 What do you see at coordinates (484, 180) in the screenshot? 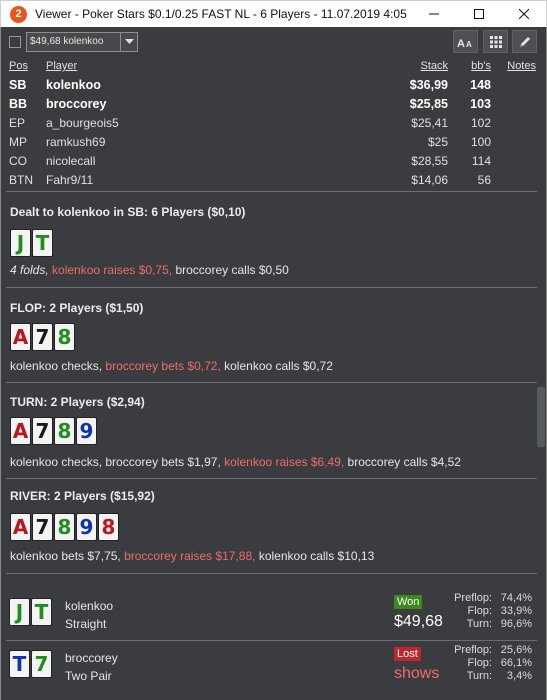
I see `player-bb: 56` at bounding box center [484, 180].